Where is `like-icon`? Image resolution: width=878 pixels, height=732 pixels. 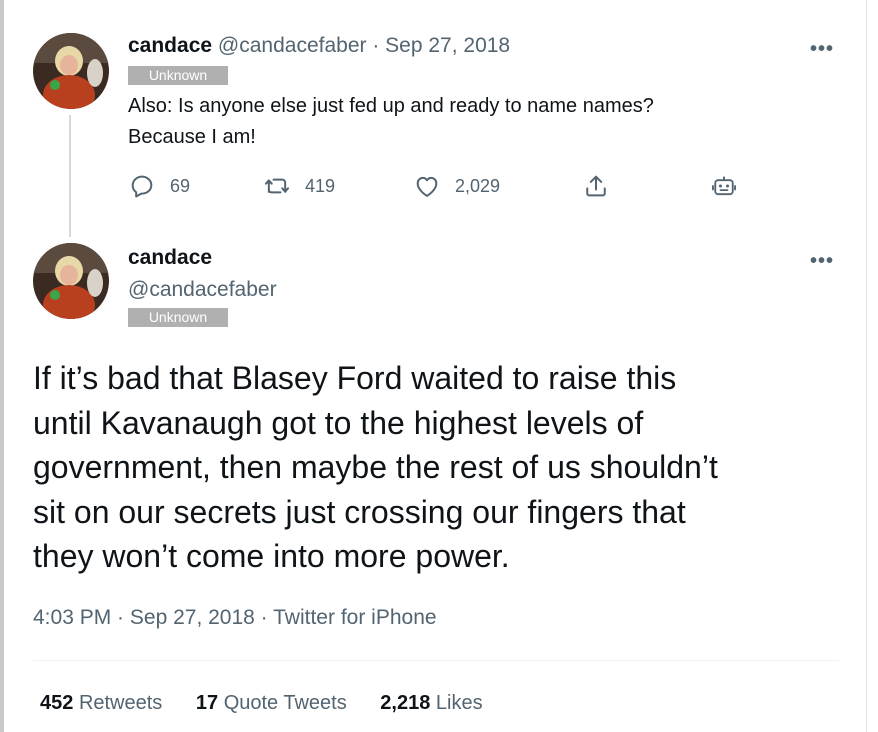 like-icon is located at coordinates (427, 186).